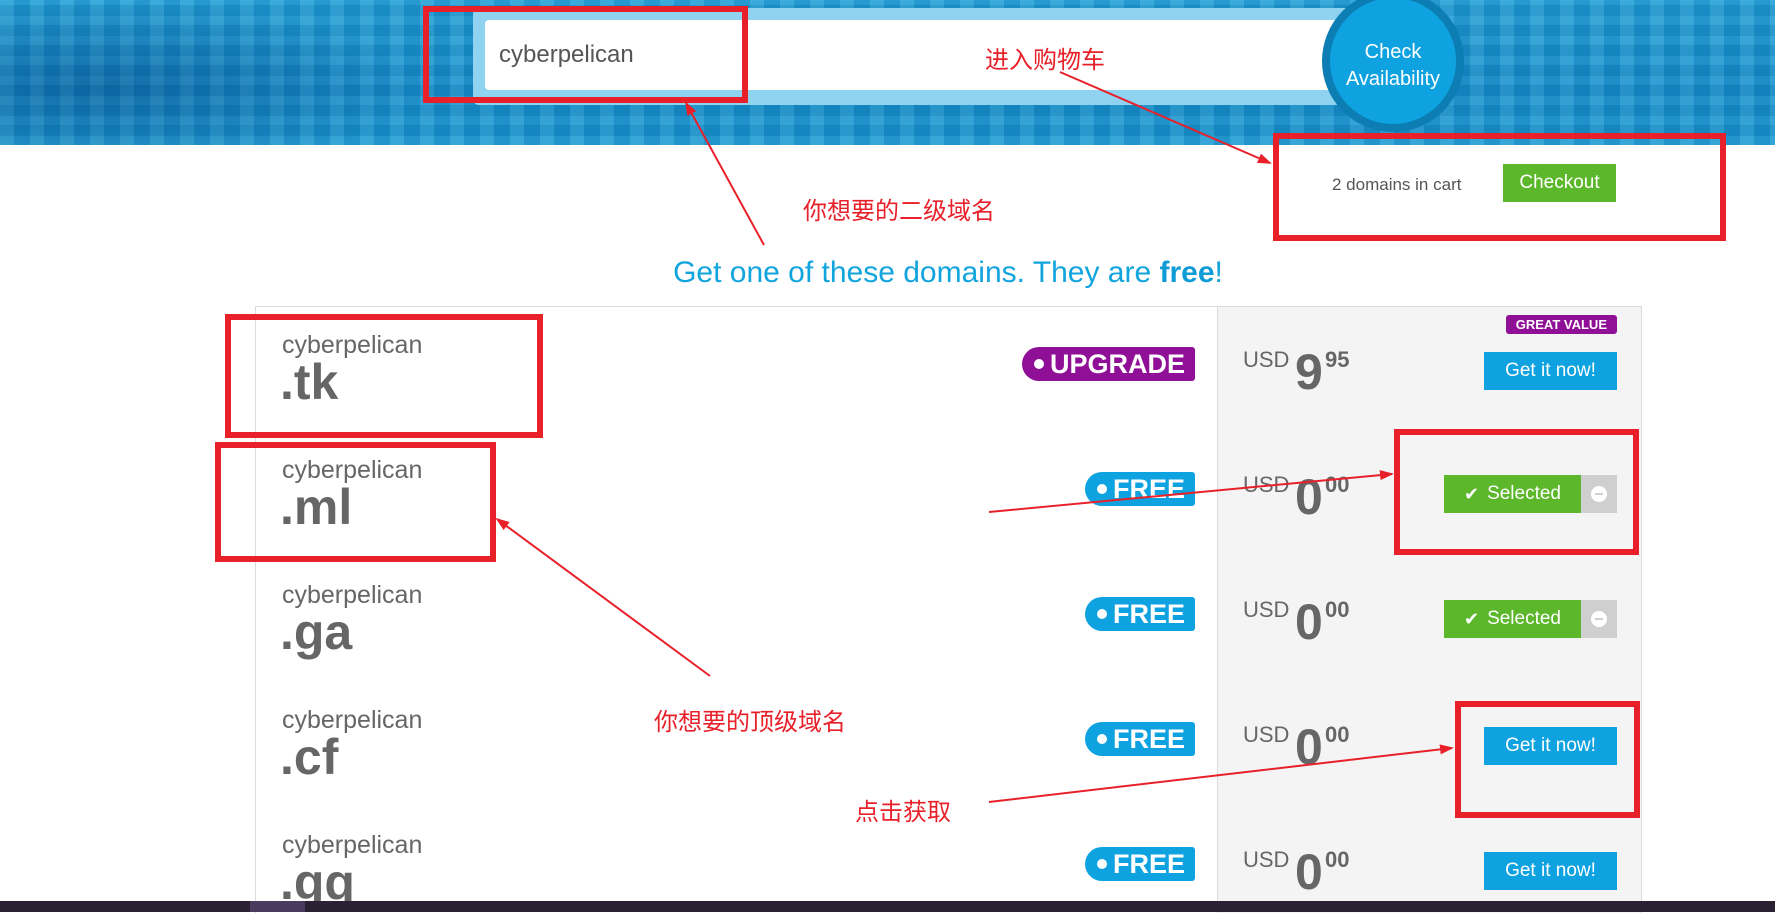 The image size is (1775, 913). What do you see at coordinates (1187, 272) in the screenshot?
I see `headline-emphasis: free` at bounding box center [1187, 272].